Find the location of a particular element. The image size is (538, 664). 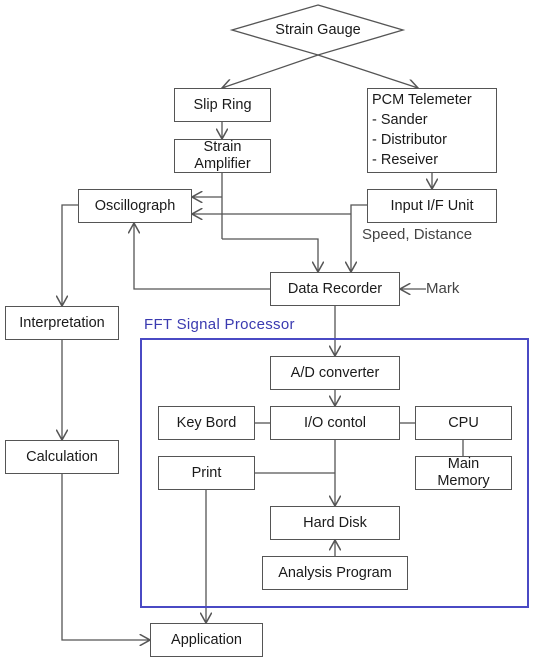

strain-amplifier-box: Strain Amplifier is located at coordinates (222, 156).